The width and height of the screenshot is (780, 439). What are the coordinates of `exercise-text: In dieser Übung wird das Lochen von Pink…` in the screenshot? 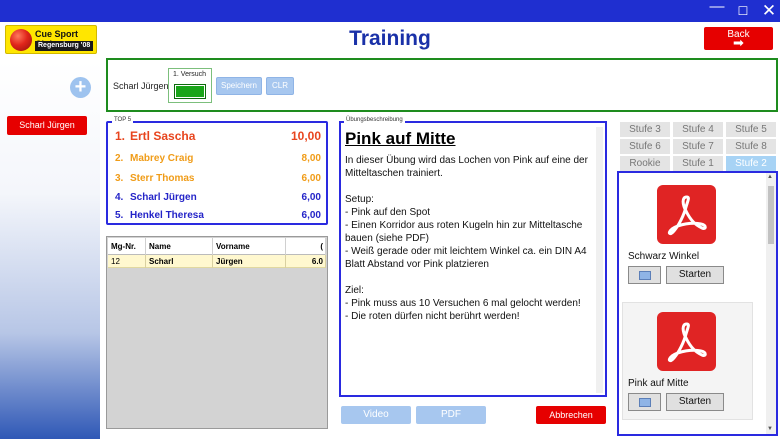 It's located at (471, 238).